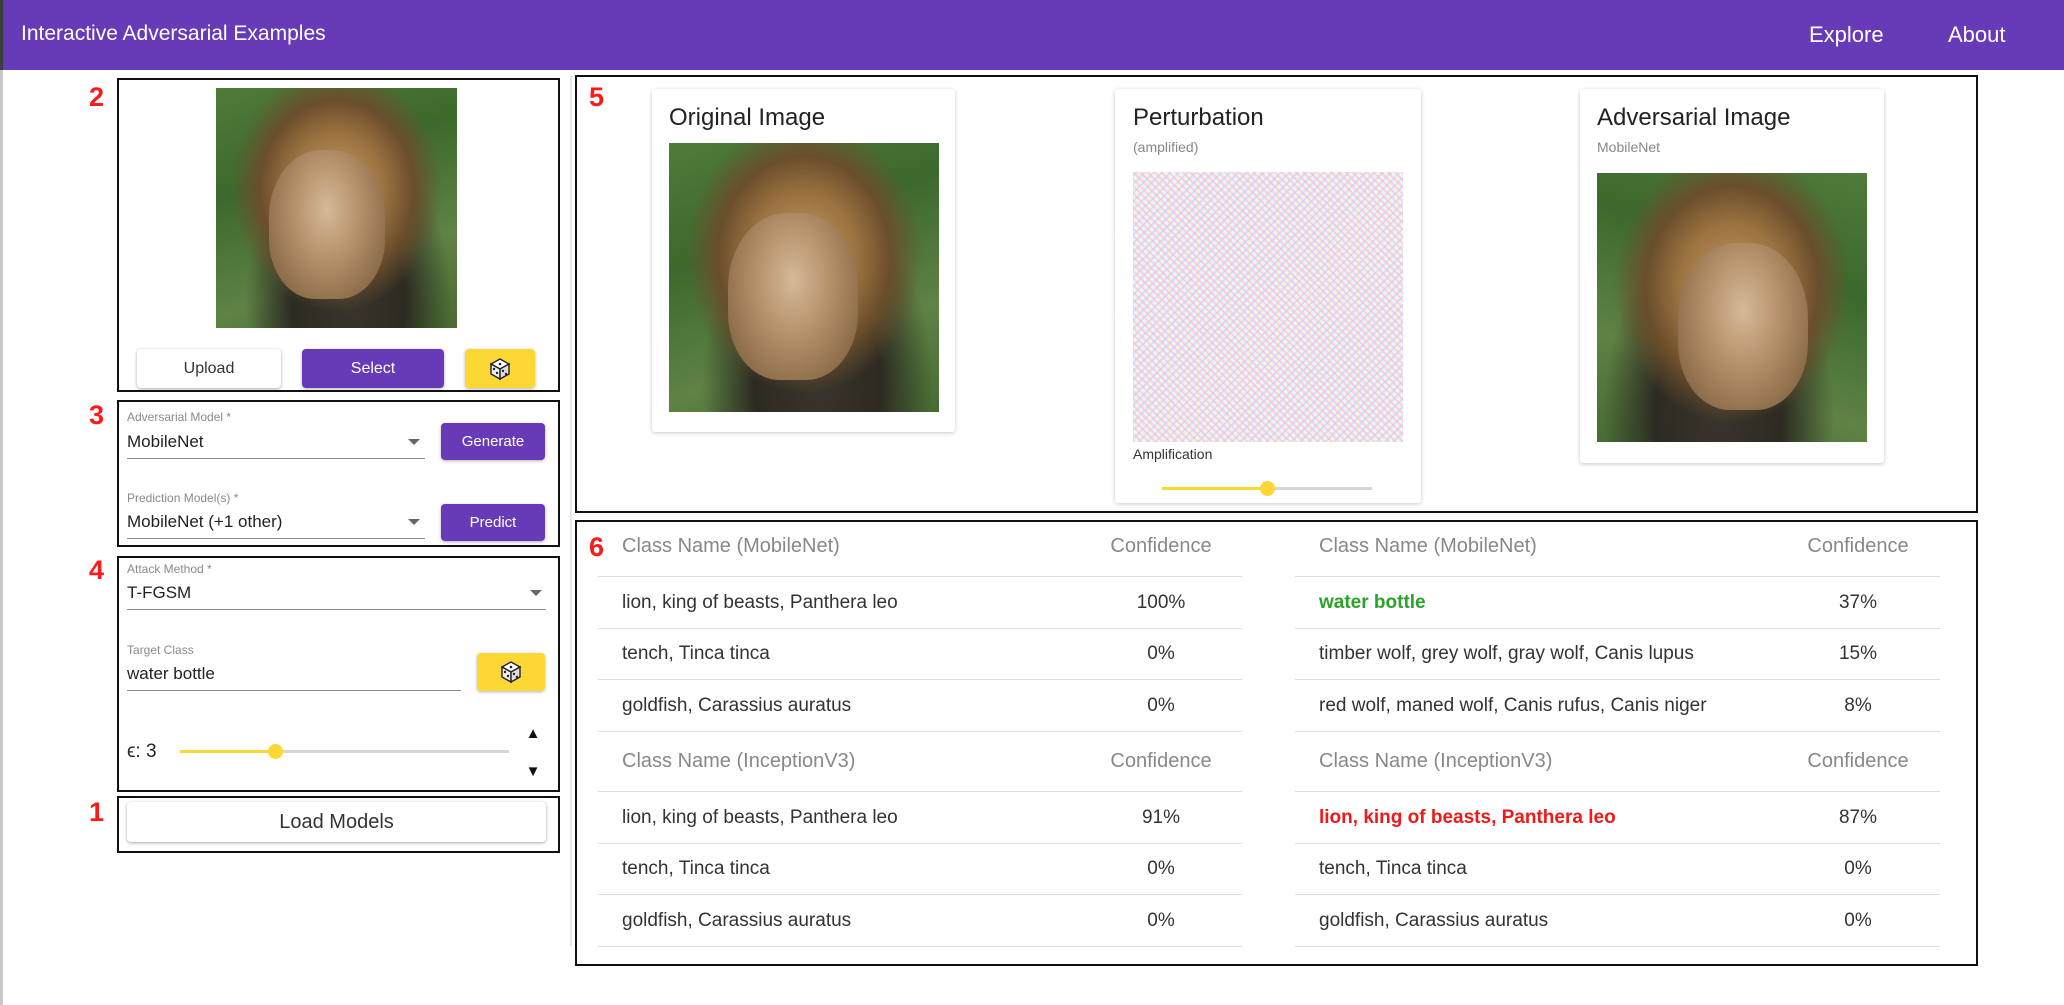  Describe the element at coordinates (373, 368) in the screenshot. I see `select-button: Select` at that location.